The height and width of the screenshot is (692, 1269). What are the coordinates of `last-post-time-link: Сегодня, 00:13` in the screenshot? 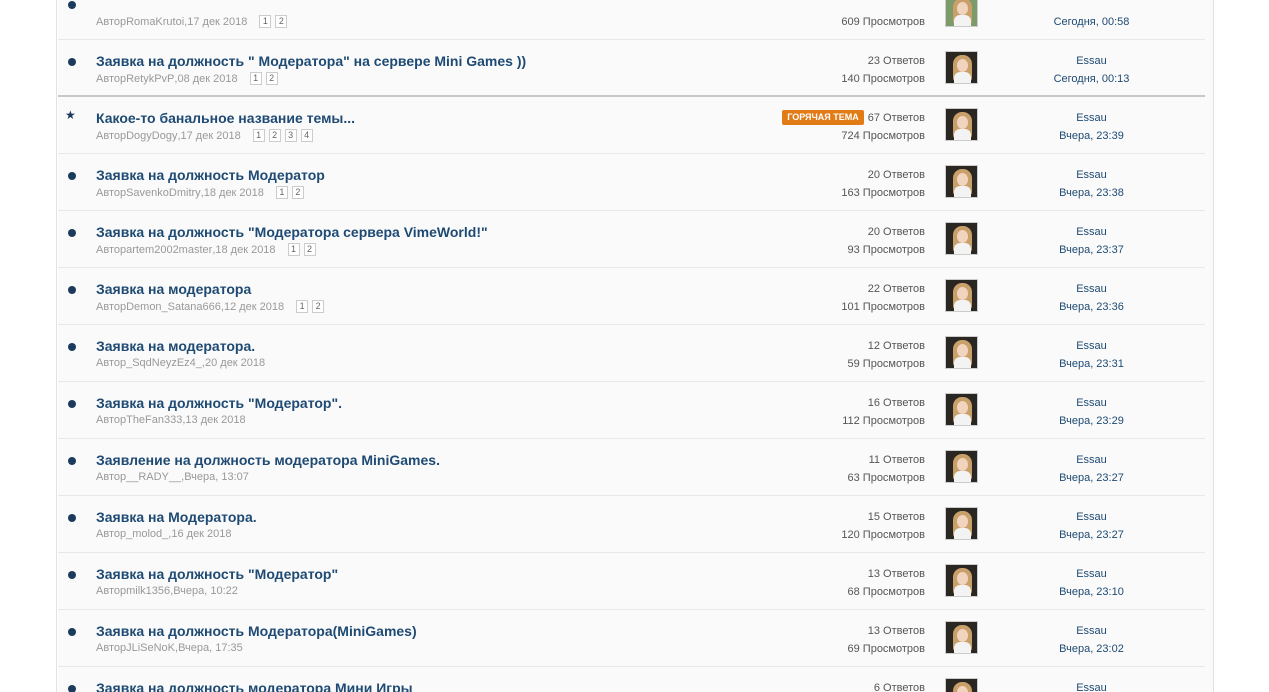 It's located at (1092, 79).